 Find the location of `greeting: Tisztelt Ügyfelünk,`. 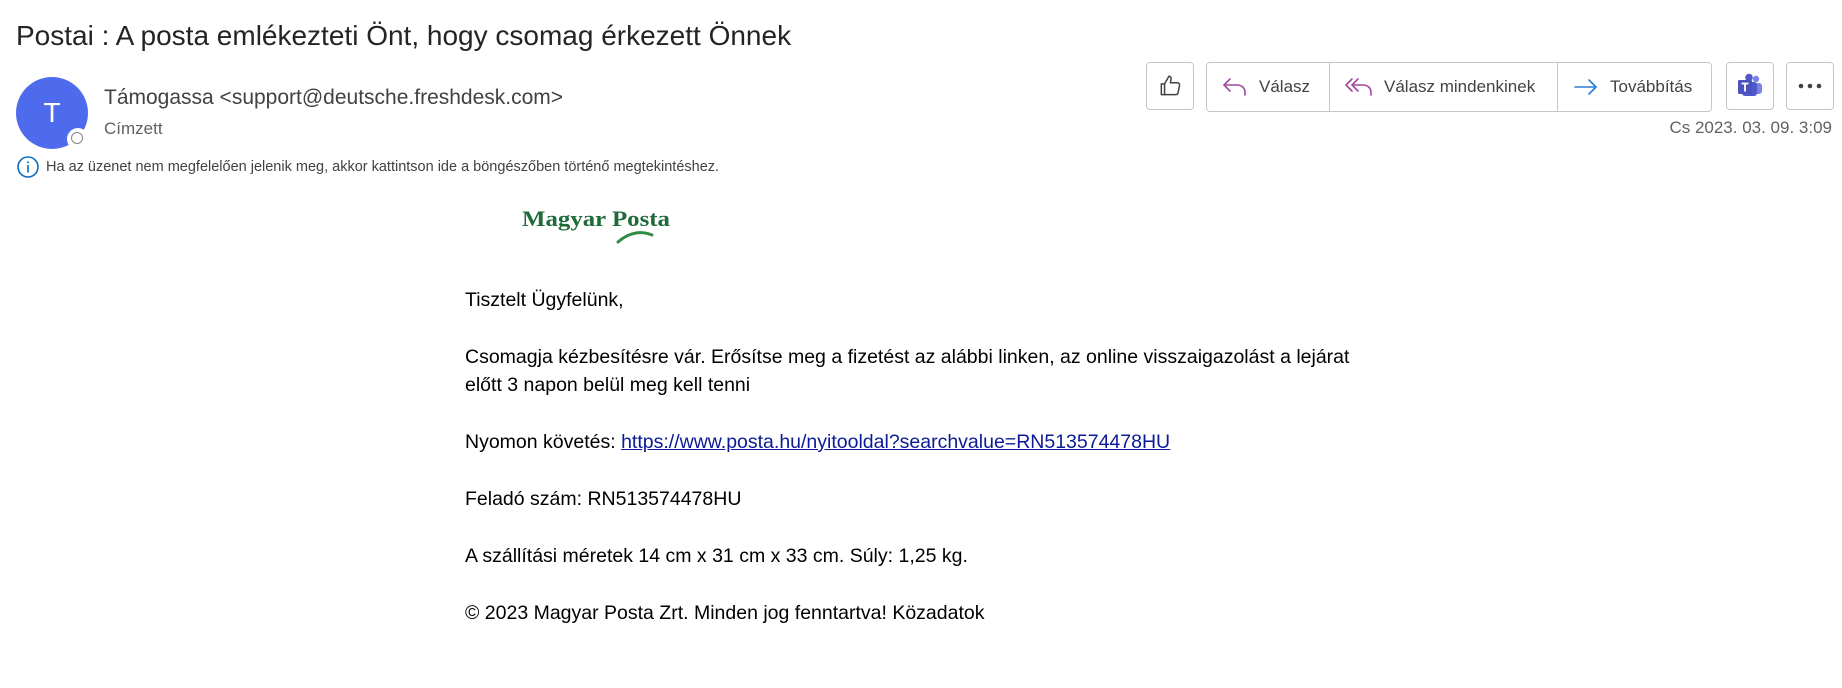

greeting: Tisztelt Ügyfelünk, is located at coordinates (544, 300).